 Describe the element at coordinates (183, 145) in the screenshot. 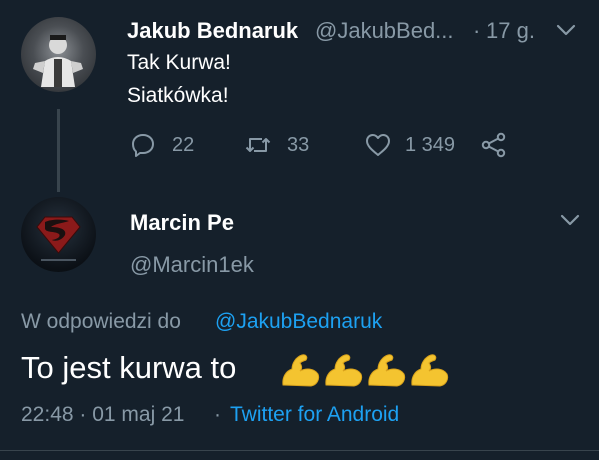

I see `reply-count: 22` at that location.